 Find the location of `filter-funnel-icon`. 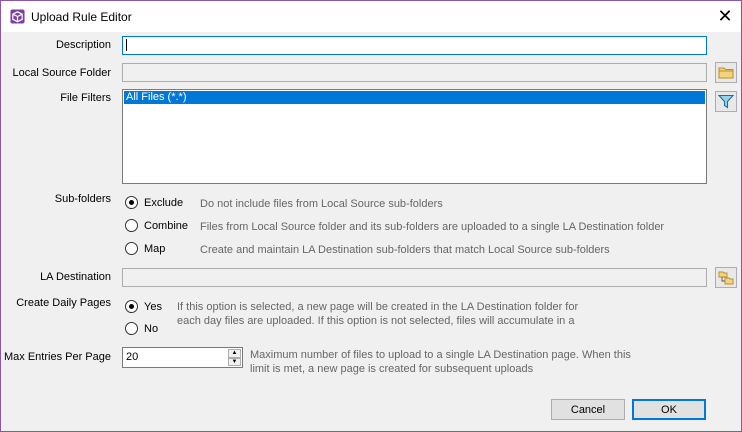

filter-funnel-icon is located at coordinates (726, 101).